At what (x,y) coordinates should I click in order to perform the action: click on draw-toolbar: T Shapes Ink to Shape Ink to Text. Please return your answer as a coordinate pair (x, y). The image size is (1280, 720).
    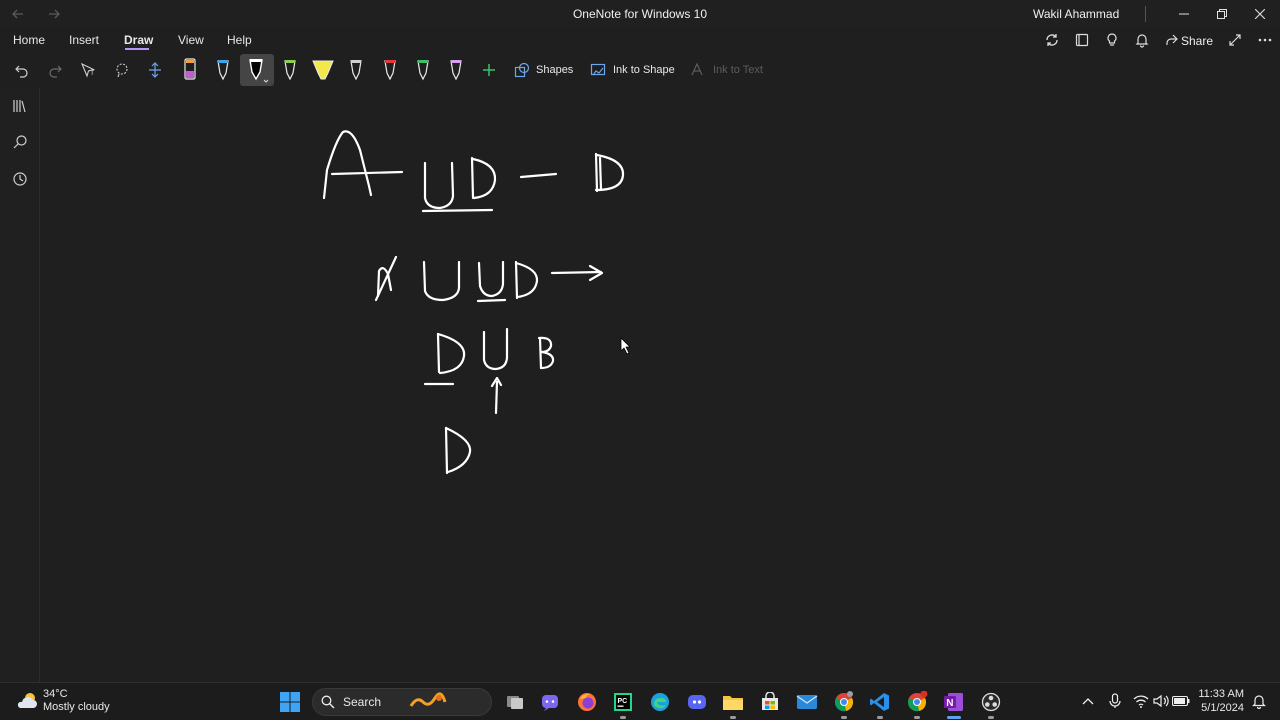
    Looking at the image, I should click on (640, 70).